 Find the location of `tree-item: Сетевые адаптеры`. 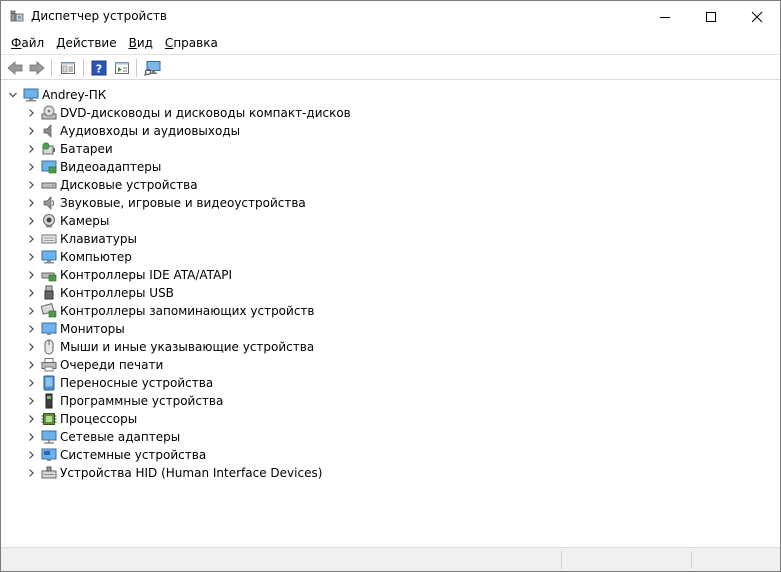

tree-item: Сетевые адаптеры is located at coordinates (102, 437).